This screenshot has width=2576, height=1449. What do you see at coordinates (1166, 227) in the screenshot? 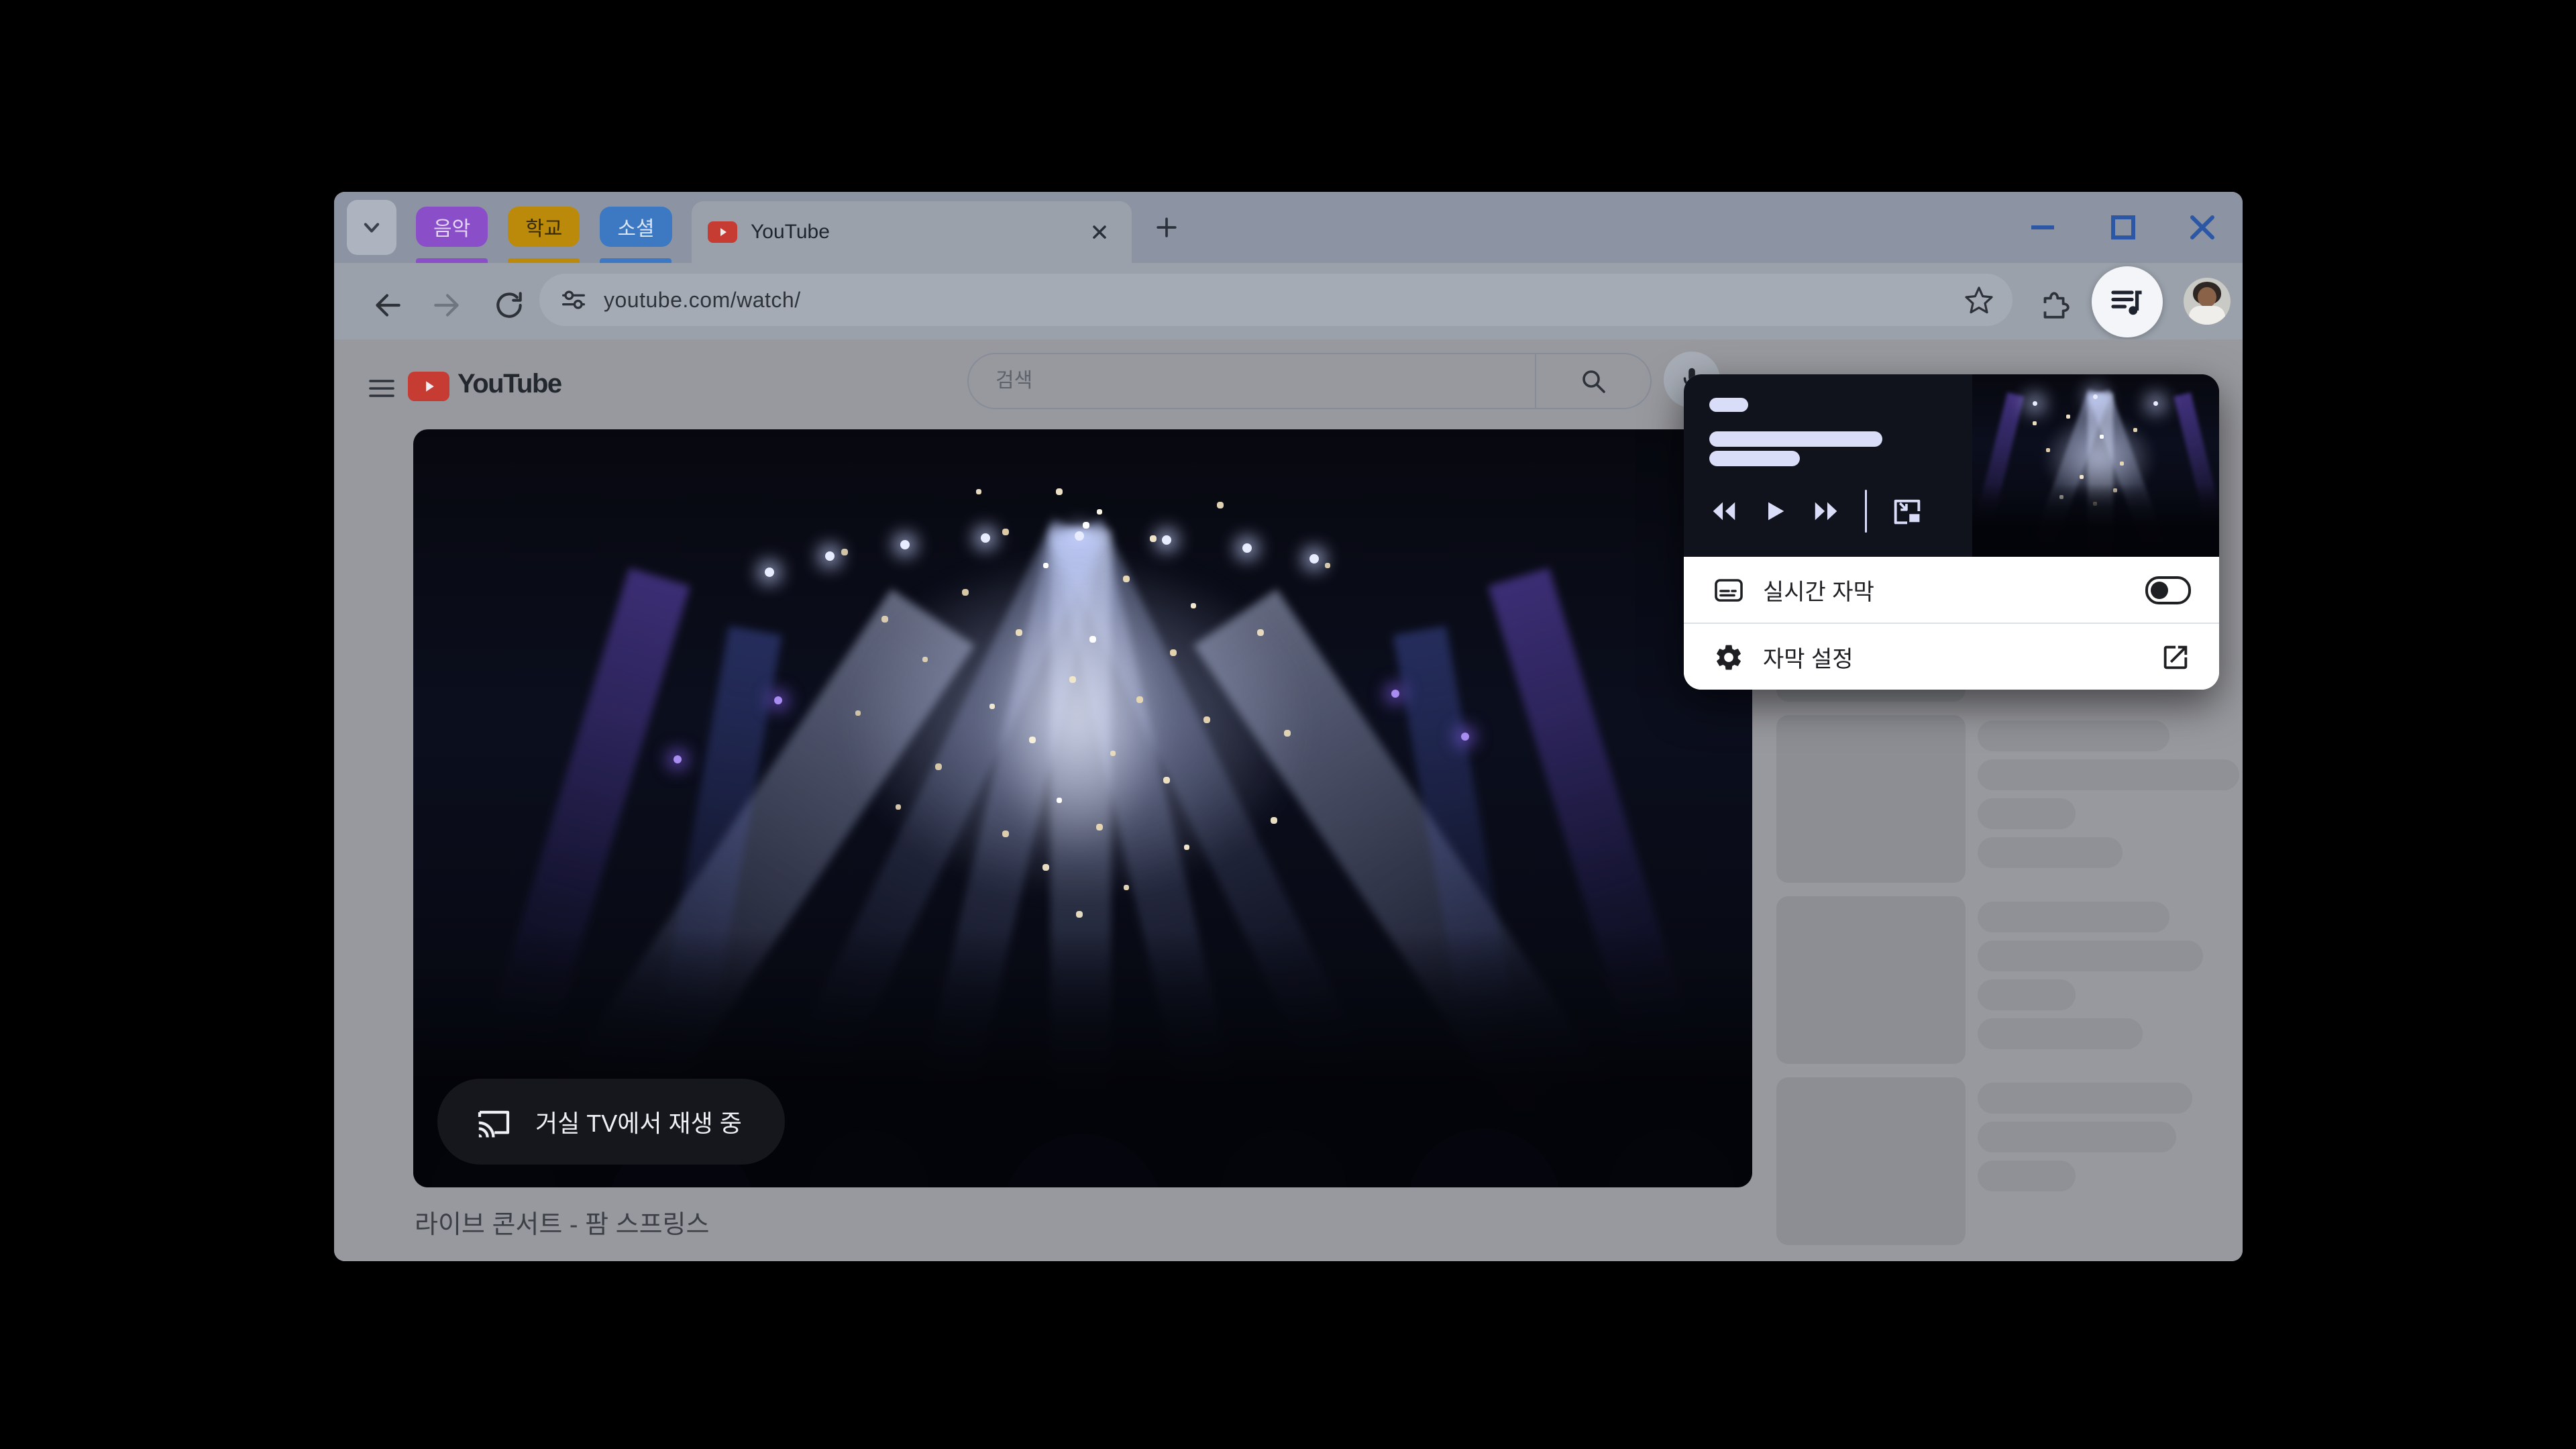
I see `new-tab-button` at bounding box center [1166, 227].